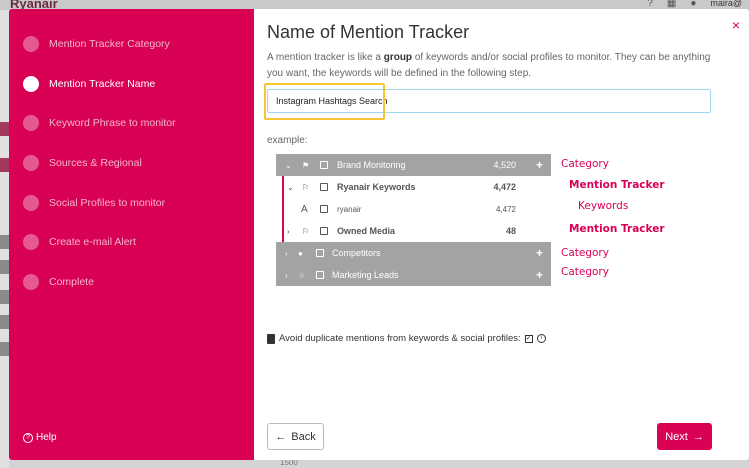 This screenshot has width=750, height=468. What do you see at coordinates (650, 4) in the screenshot?
I see `help-icon: ?` at bounding box center [650, 4].